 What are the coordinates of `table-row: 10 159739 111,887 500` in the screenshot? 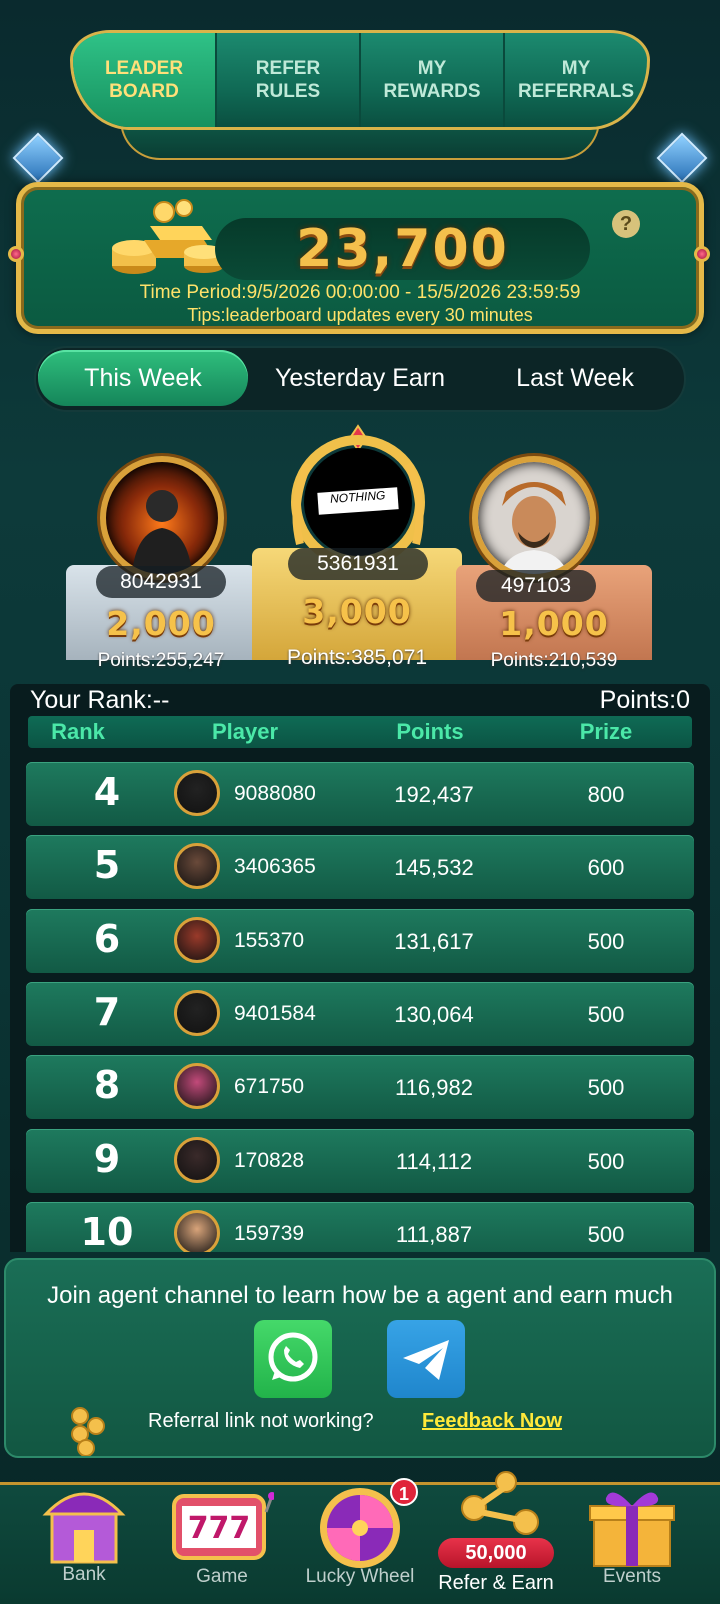 It's located at (360, 1226).